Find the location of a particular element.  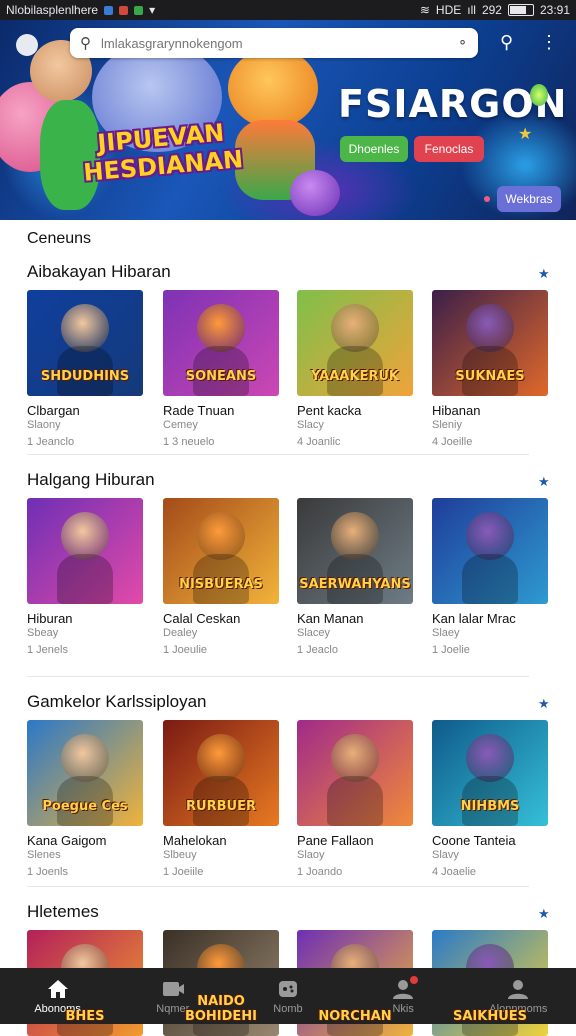

game-thumbnail: YAAAKERUK is located at coordinates (355, 343).